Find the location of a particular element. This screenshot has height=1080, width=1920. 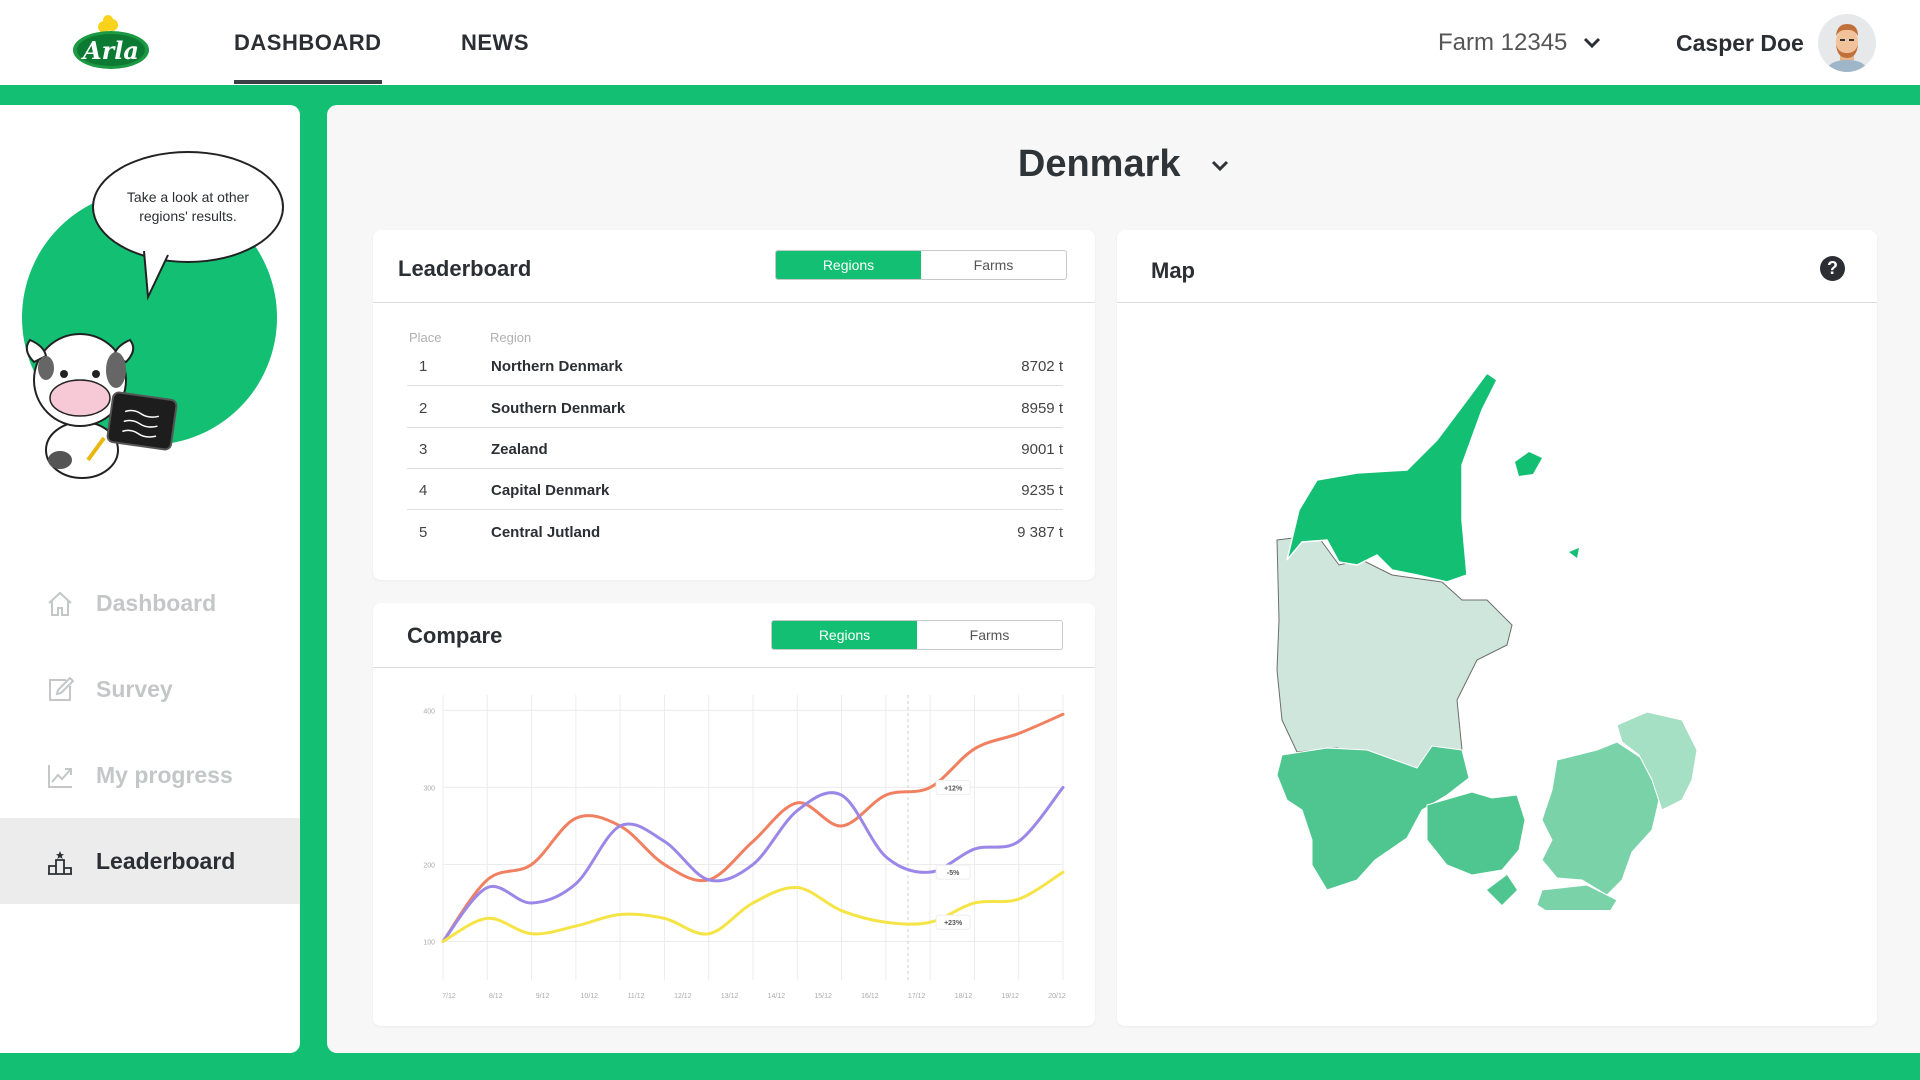

region: Central Jutland is located at coordinates (546, 532).